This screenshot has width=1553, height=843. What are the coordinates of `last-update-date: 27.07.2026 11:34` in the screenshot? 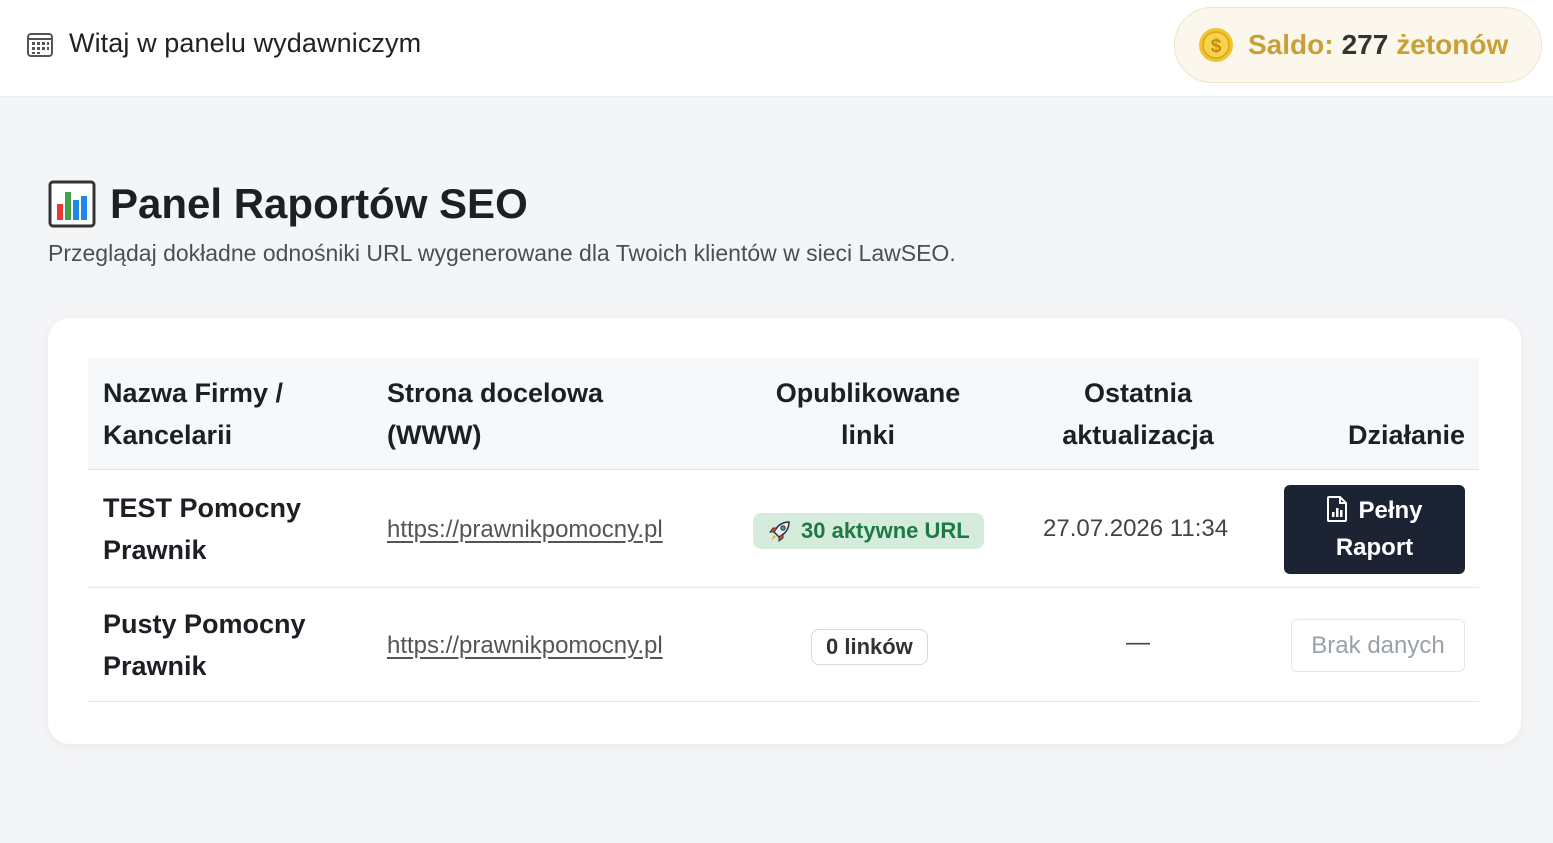 It's located at (1136, 528).